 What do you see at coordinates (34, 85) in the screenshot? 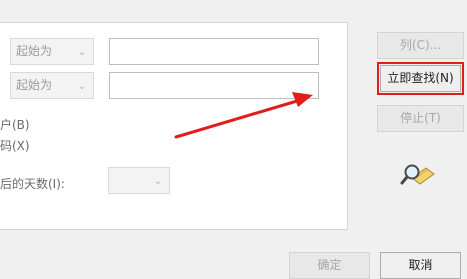
I see `criteria-row2-select-value: 起始为` at bounding box center [34, 85].